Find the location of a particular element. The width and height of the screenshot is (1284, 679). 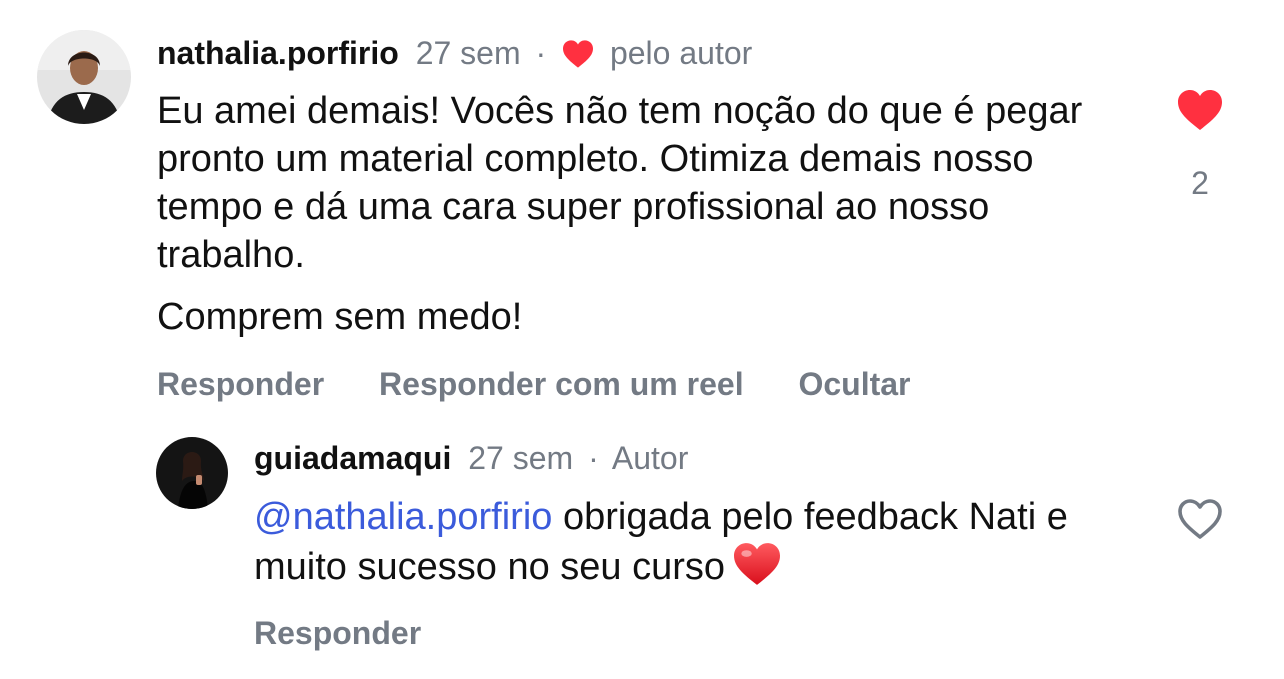

comment-like-button is located at coordinates (1200, 110).